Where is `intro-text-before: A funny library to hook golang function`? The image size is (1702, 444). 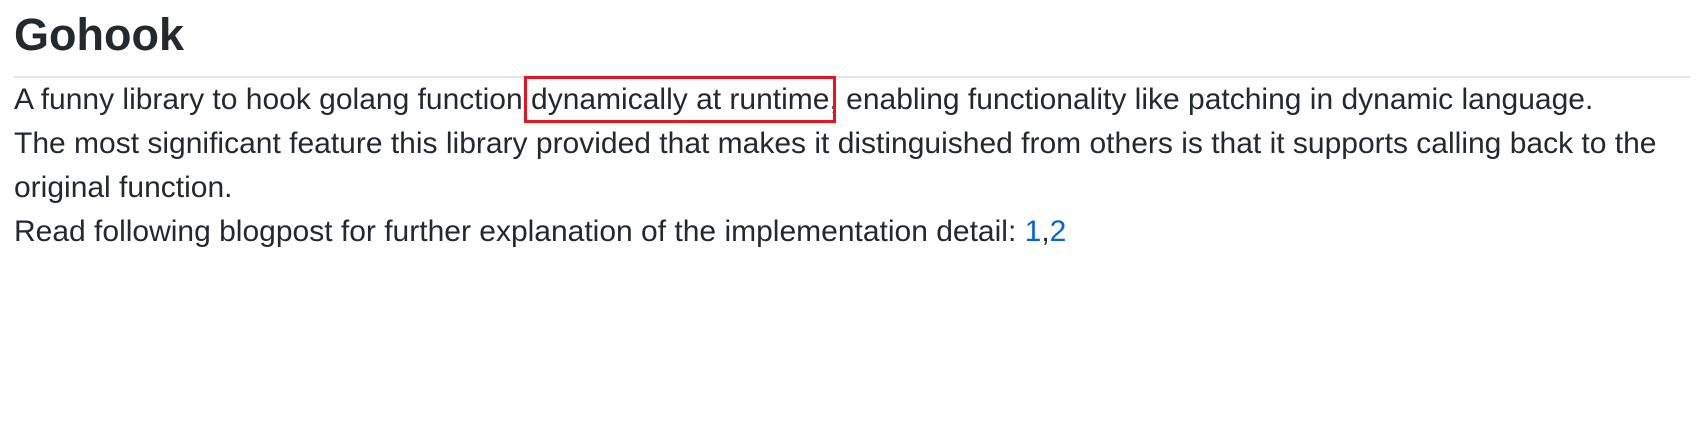 intro-text-before: A funny library to hook golang function is located at coordinates (273, 99).